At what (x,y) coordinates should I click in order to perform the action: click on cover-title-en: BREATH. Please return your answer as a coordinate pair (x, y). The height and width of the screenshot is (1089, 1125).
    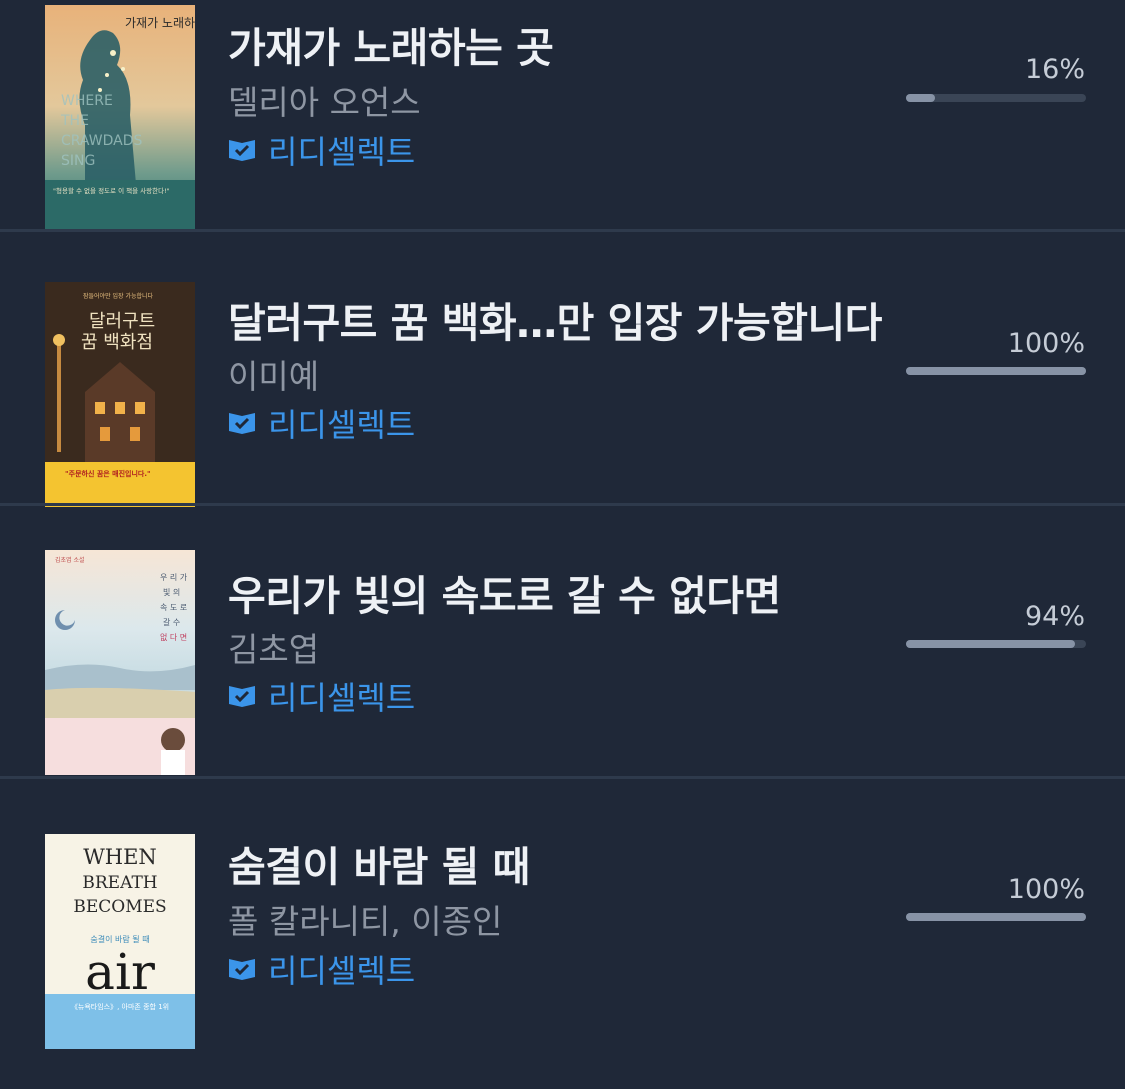
    Looking at the image, I should click on (119, 883).